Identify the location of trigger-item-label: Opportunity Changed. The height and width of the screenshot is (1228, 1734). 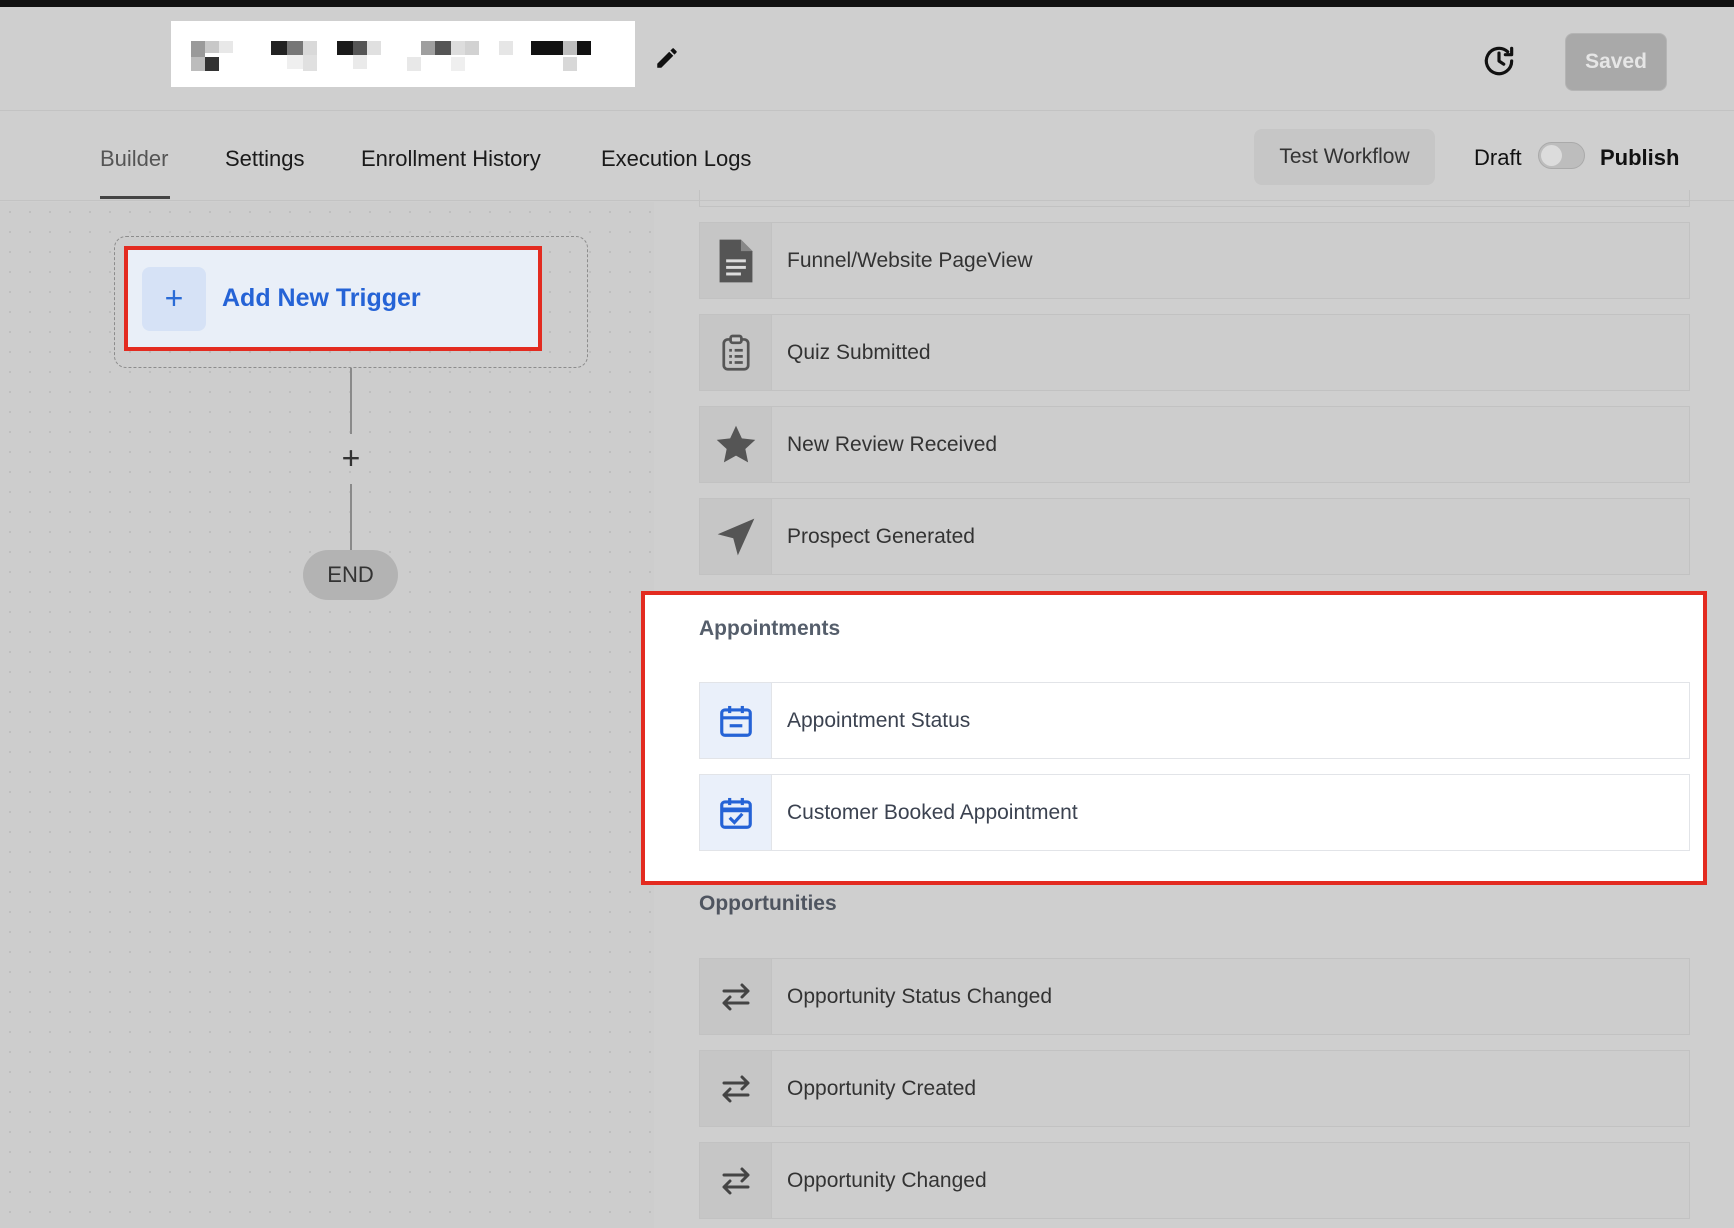
(887, 1180).